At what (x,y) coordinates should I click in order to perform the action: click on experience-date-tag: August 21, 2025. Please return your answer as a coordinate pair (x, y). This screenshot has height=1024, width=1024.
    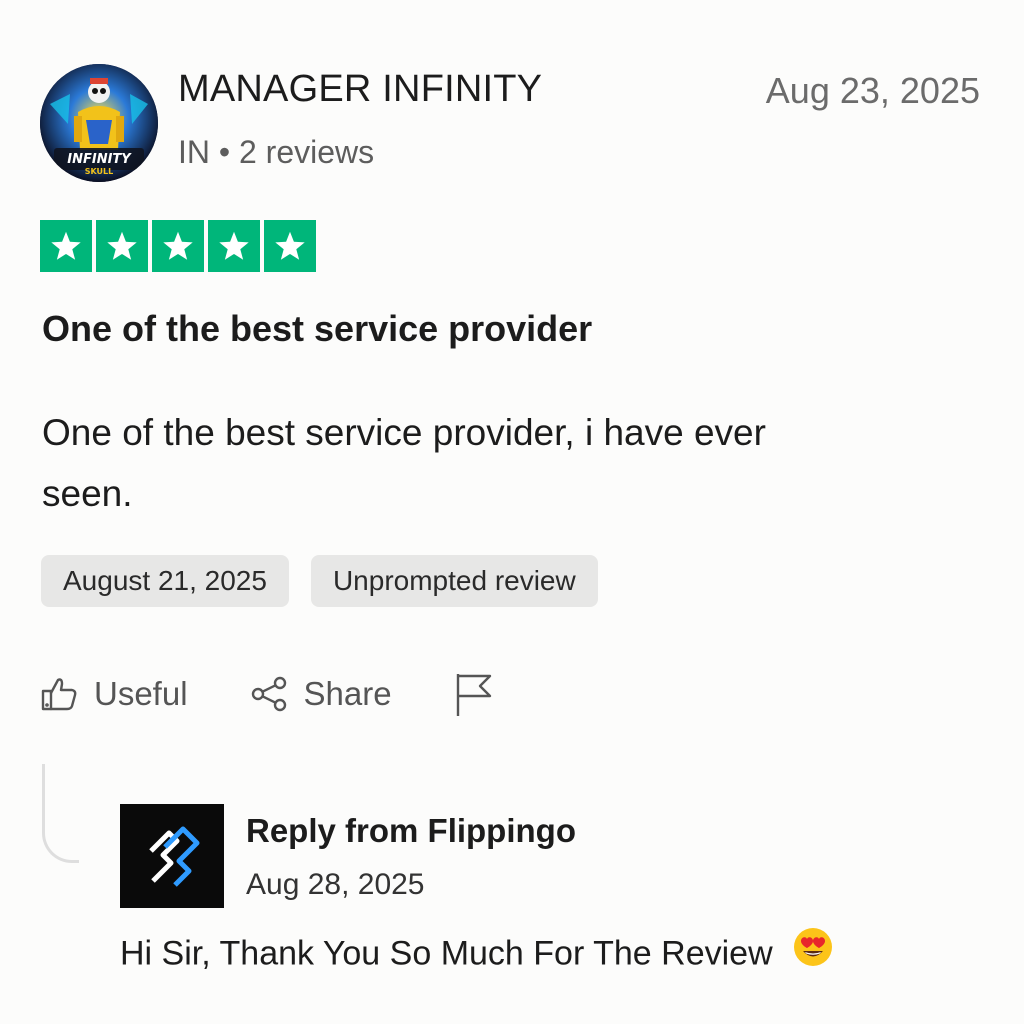
    Looking at the image, I should click on (165, 581).